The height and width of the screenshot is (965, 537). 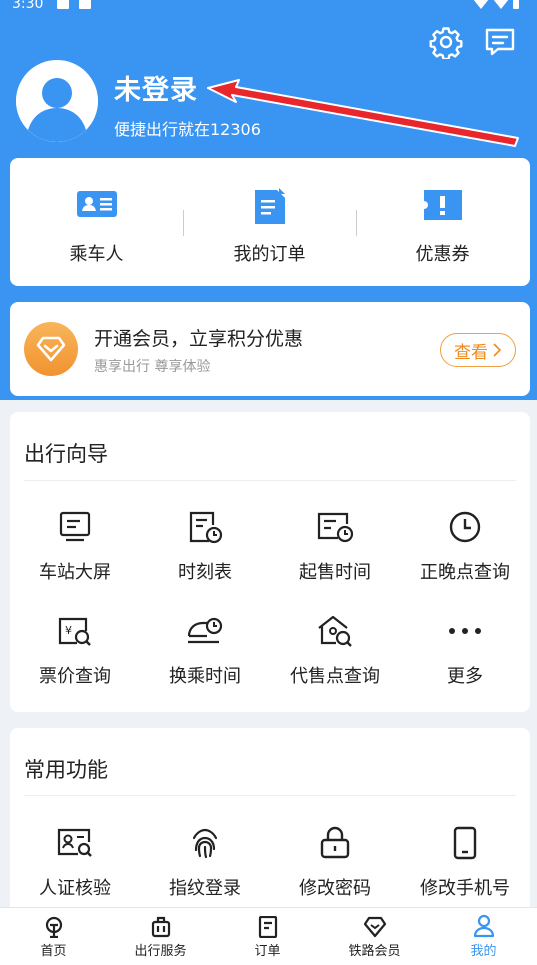 I want to click on more-icon, so click(x=465, y=631).